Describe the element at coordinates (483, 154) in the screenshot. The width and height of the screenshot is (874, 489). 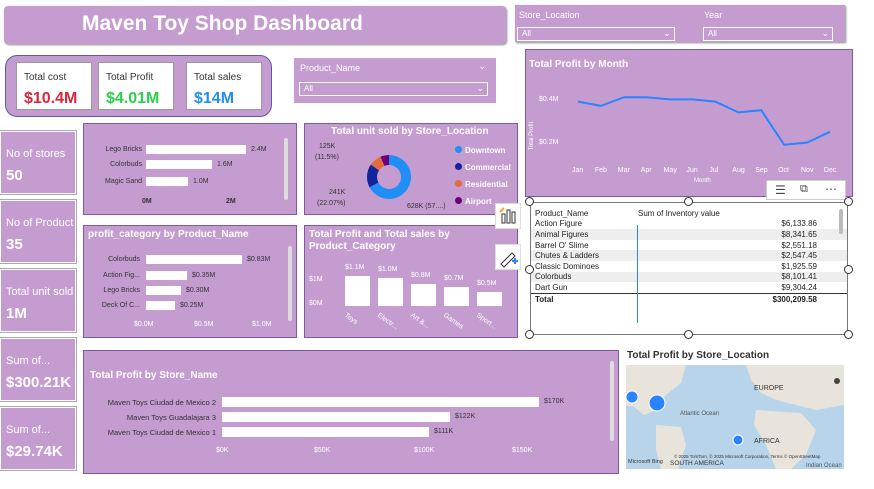
I see `legend-item: Downtown` at that location.